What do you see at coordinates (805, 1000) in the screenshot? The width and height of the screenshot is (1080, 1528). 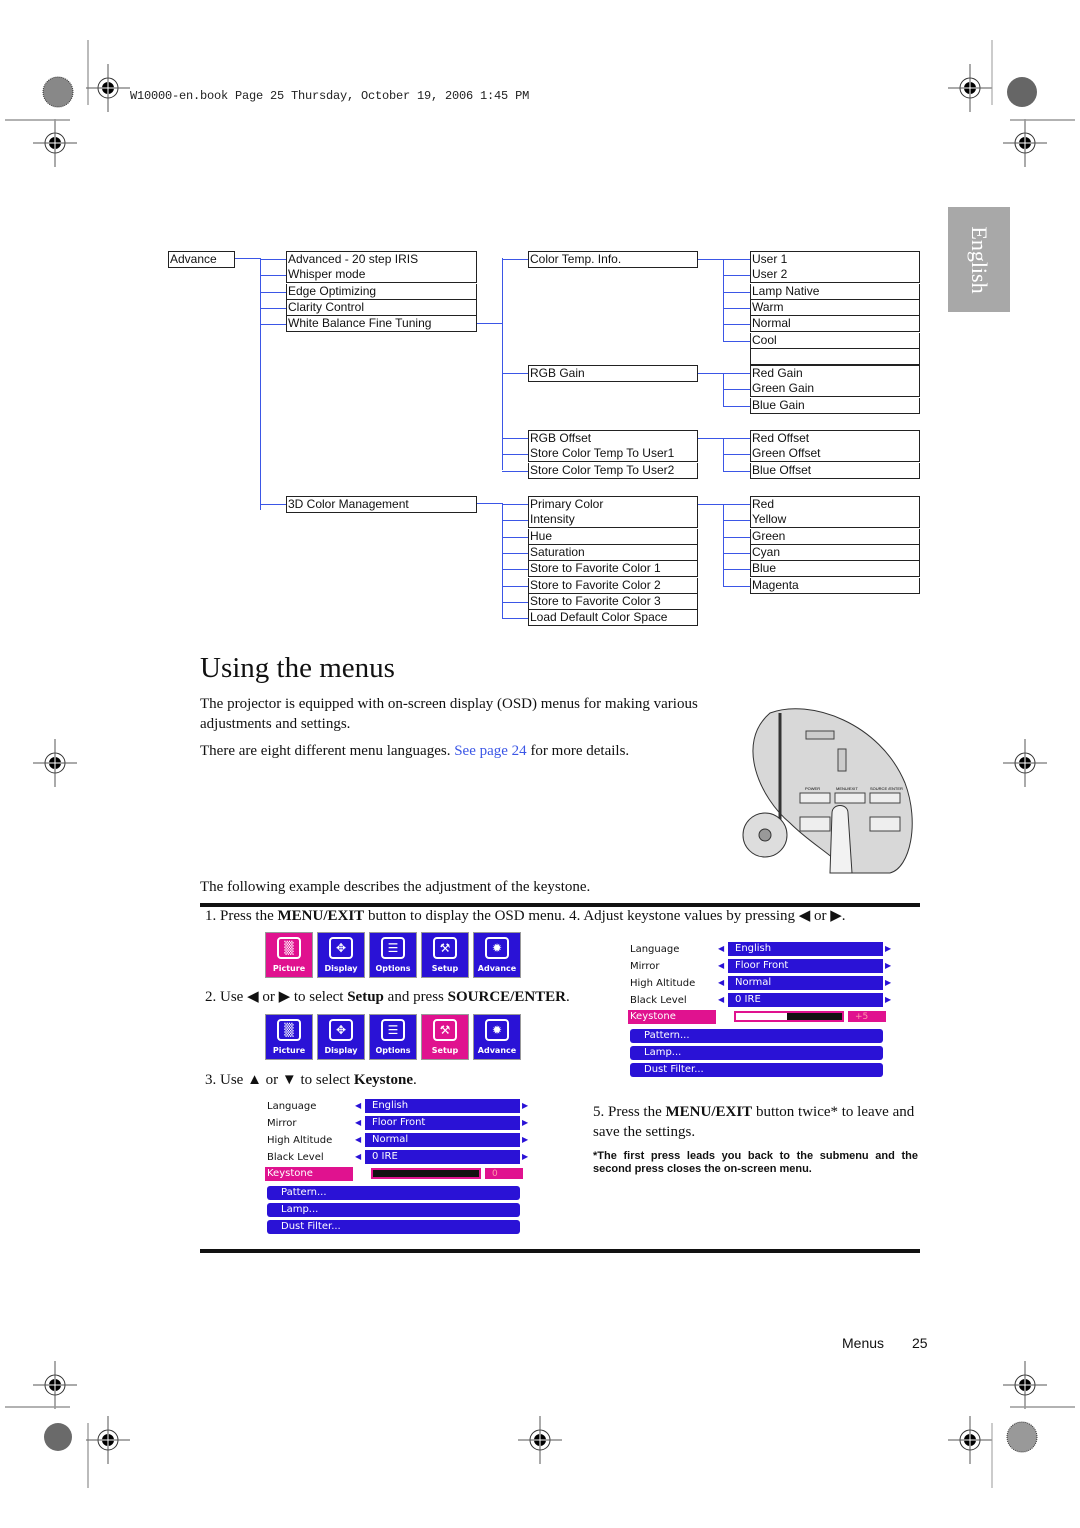 I see `osd-row-value: 0 IRE` at bounding box center [805, 1000].